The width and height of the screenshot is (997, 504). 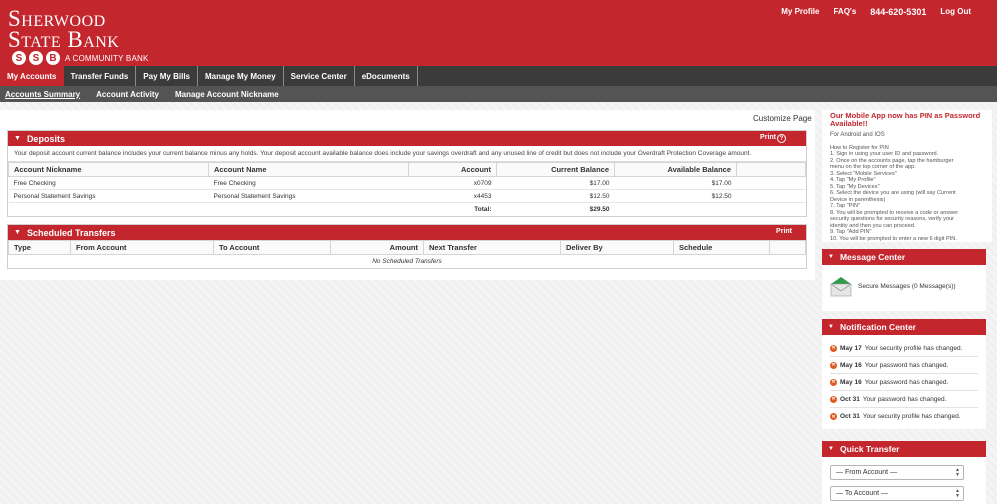 I want to click on faqs-link: FAQ's, so click(x=844, y=12).